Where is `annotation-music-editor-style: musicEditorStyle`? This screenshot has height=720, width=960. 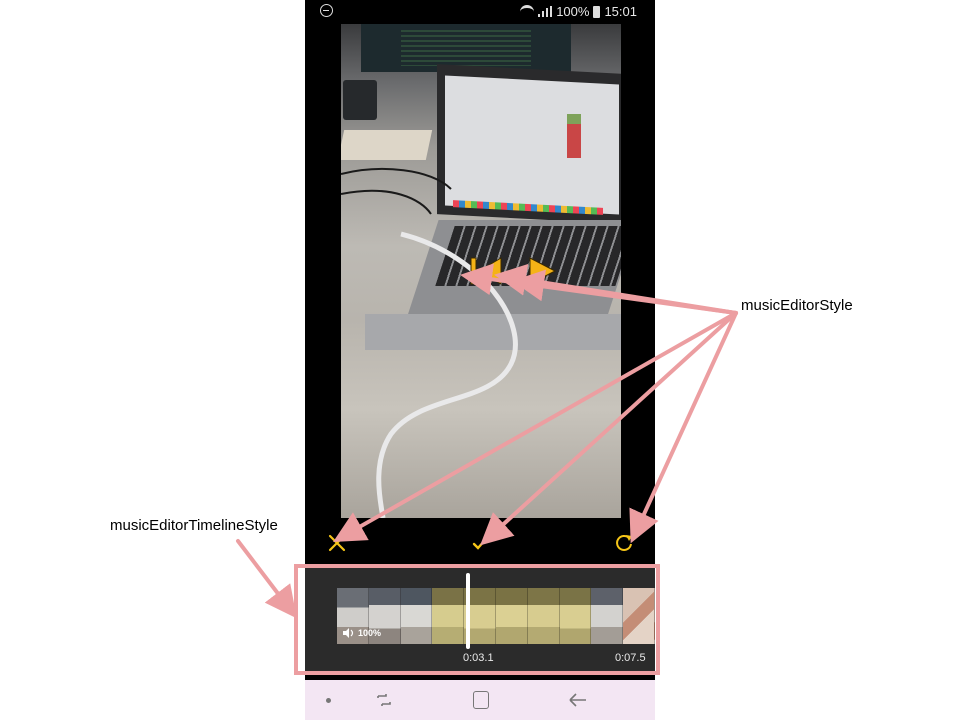 annotation-music-editor-style: musicEditorStyle is located at coordinates (797, 305).